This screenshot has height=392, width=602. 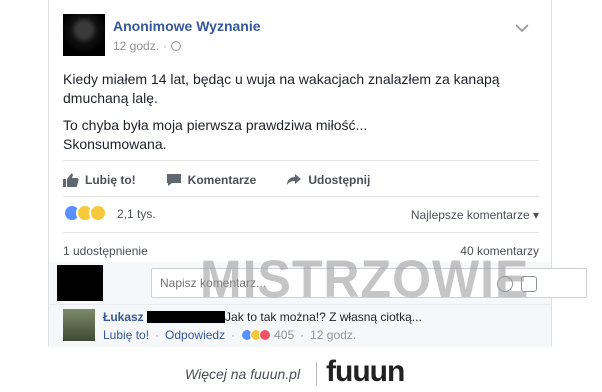 I want to click on brand-logo: fuuun, so click(x=365, y=372).